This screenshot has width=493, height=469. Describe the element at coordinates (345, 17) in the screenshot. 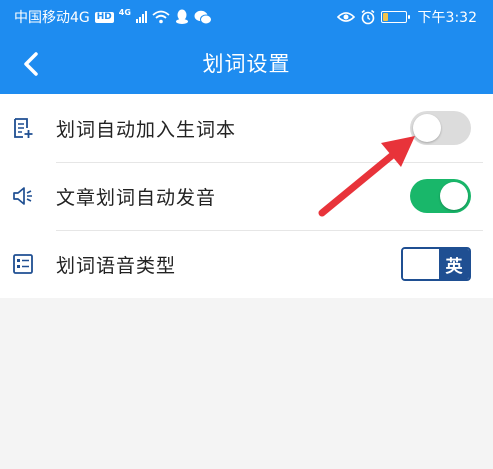

I see `eye-icon` at that location.